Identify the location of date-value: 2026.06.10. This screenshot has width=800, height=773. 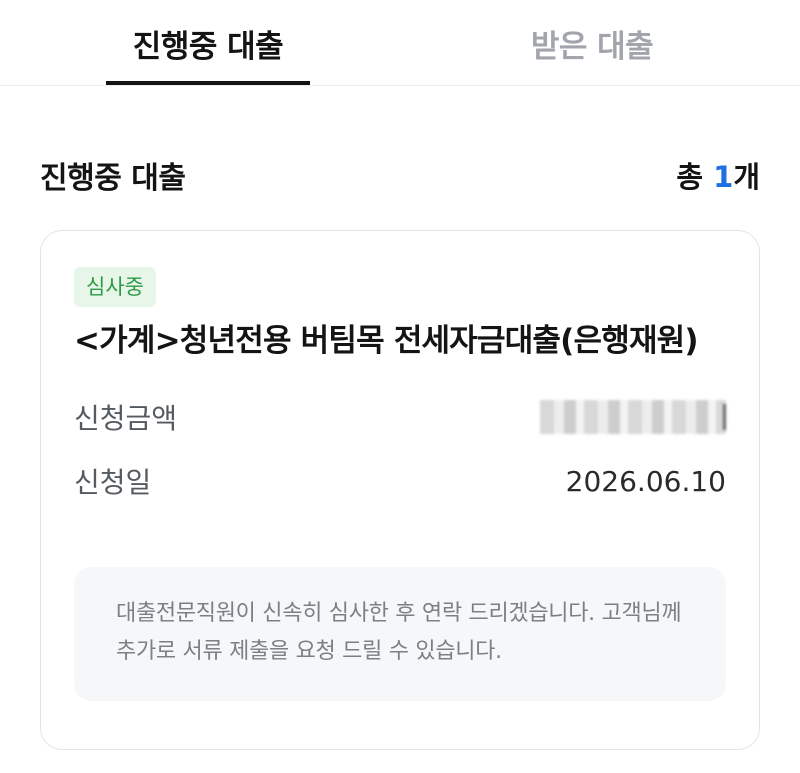
(645, 481).